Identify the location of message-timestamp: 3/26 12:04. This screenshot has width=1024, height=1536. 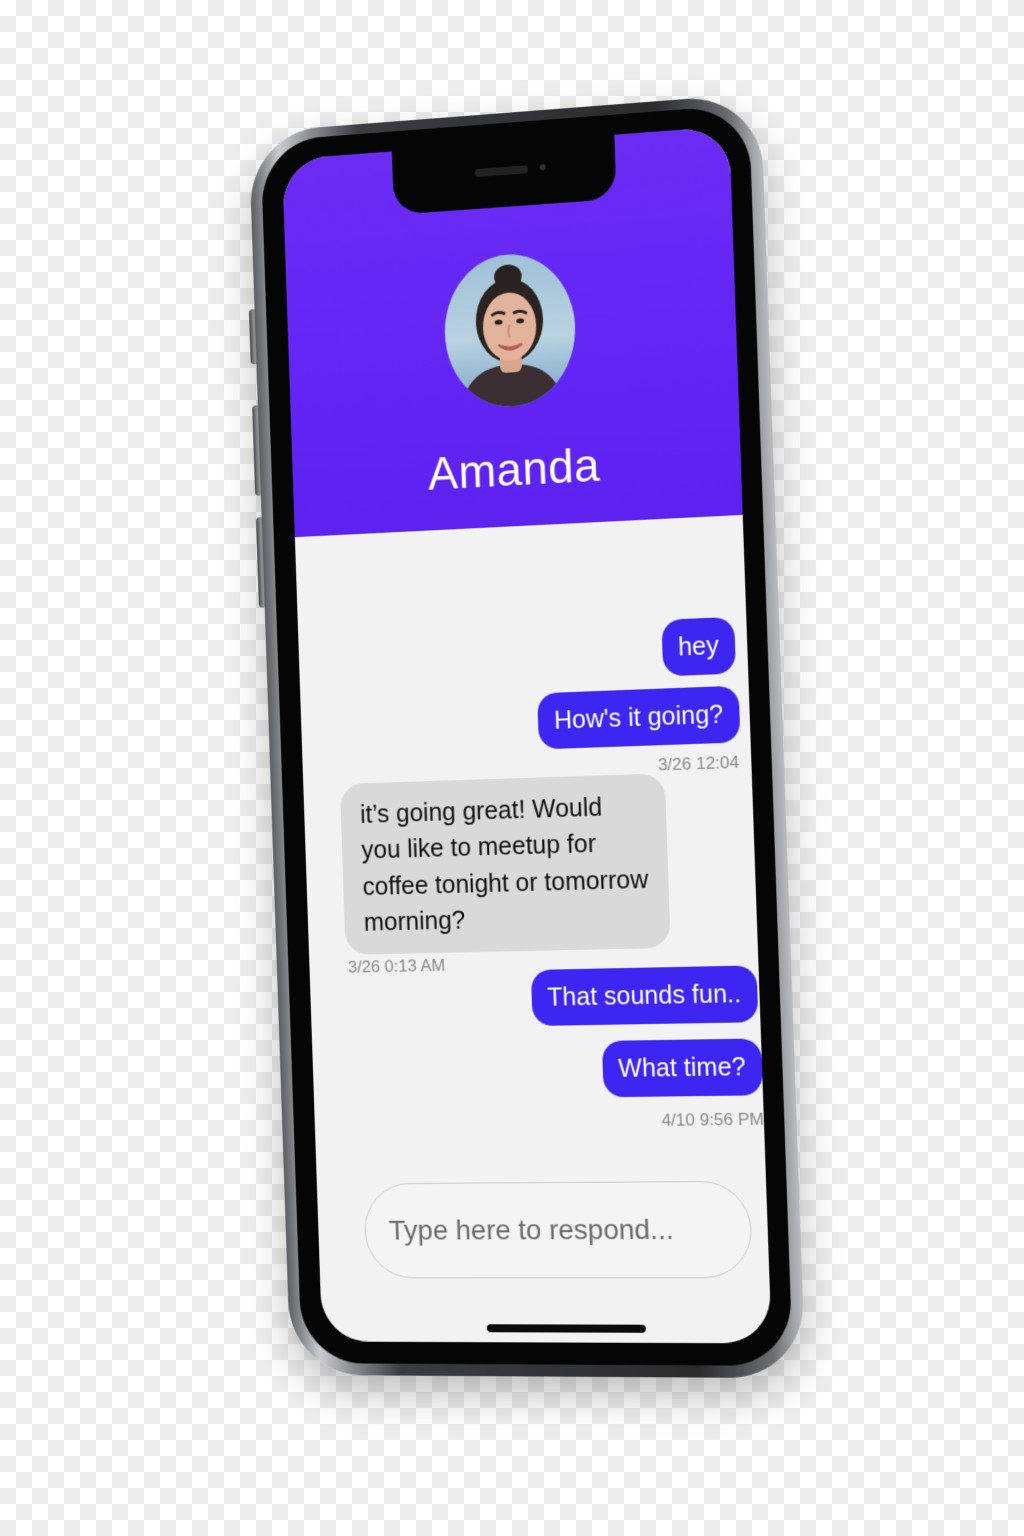
(699, 764).